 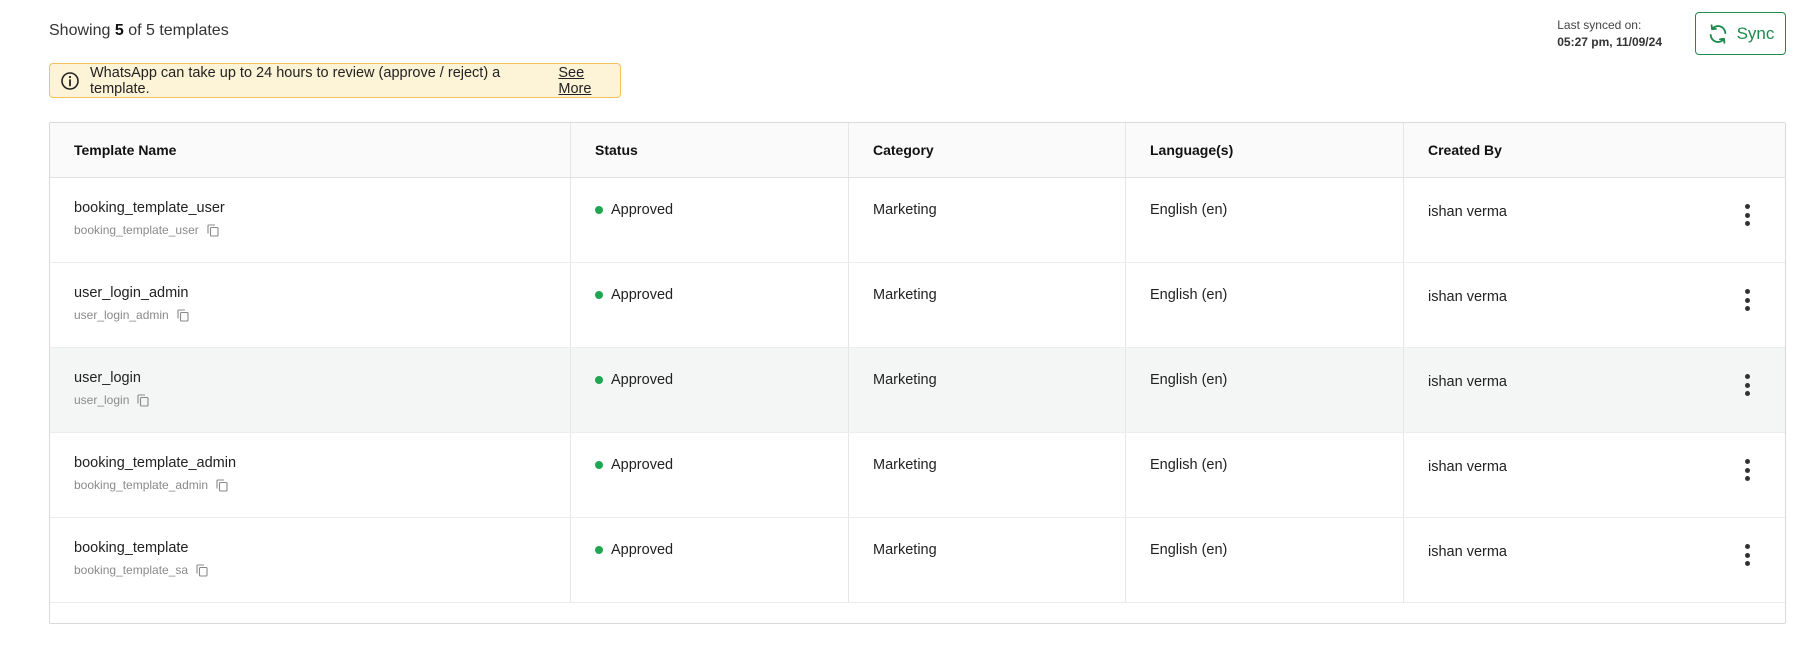 What do you see at coordinates (149, 208) in the screenshot?
I see `template-name: booking_template_user` at bounding box center [149, 208].